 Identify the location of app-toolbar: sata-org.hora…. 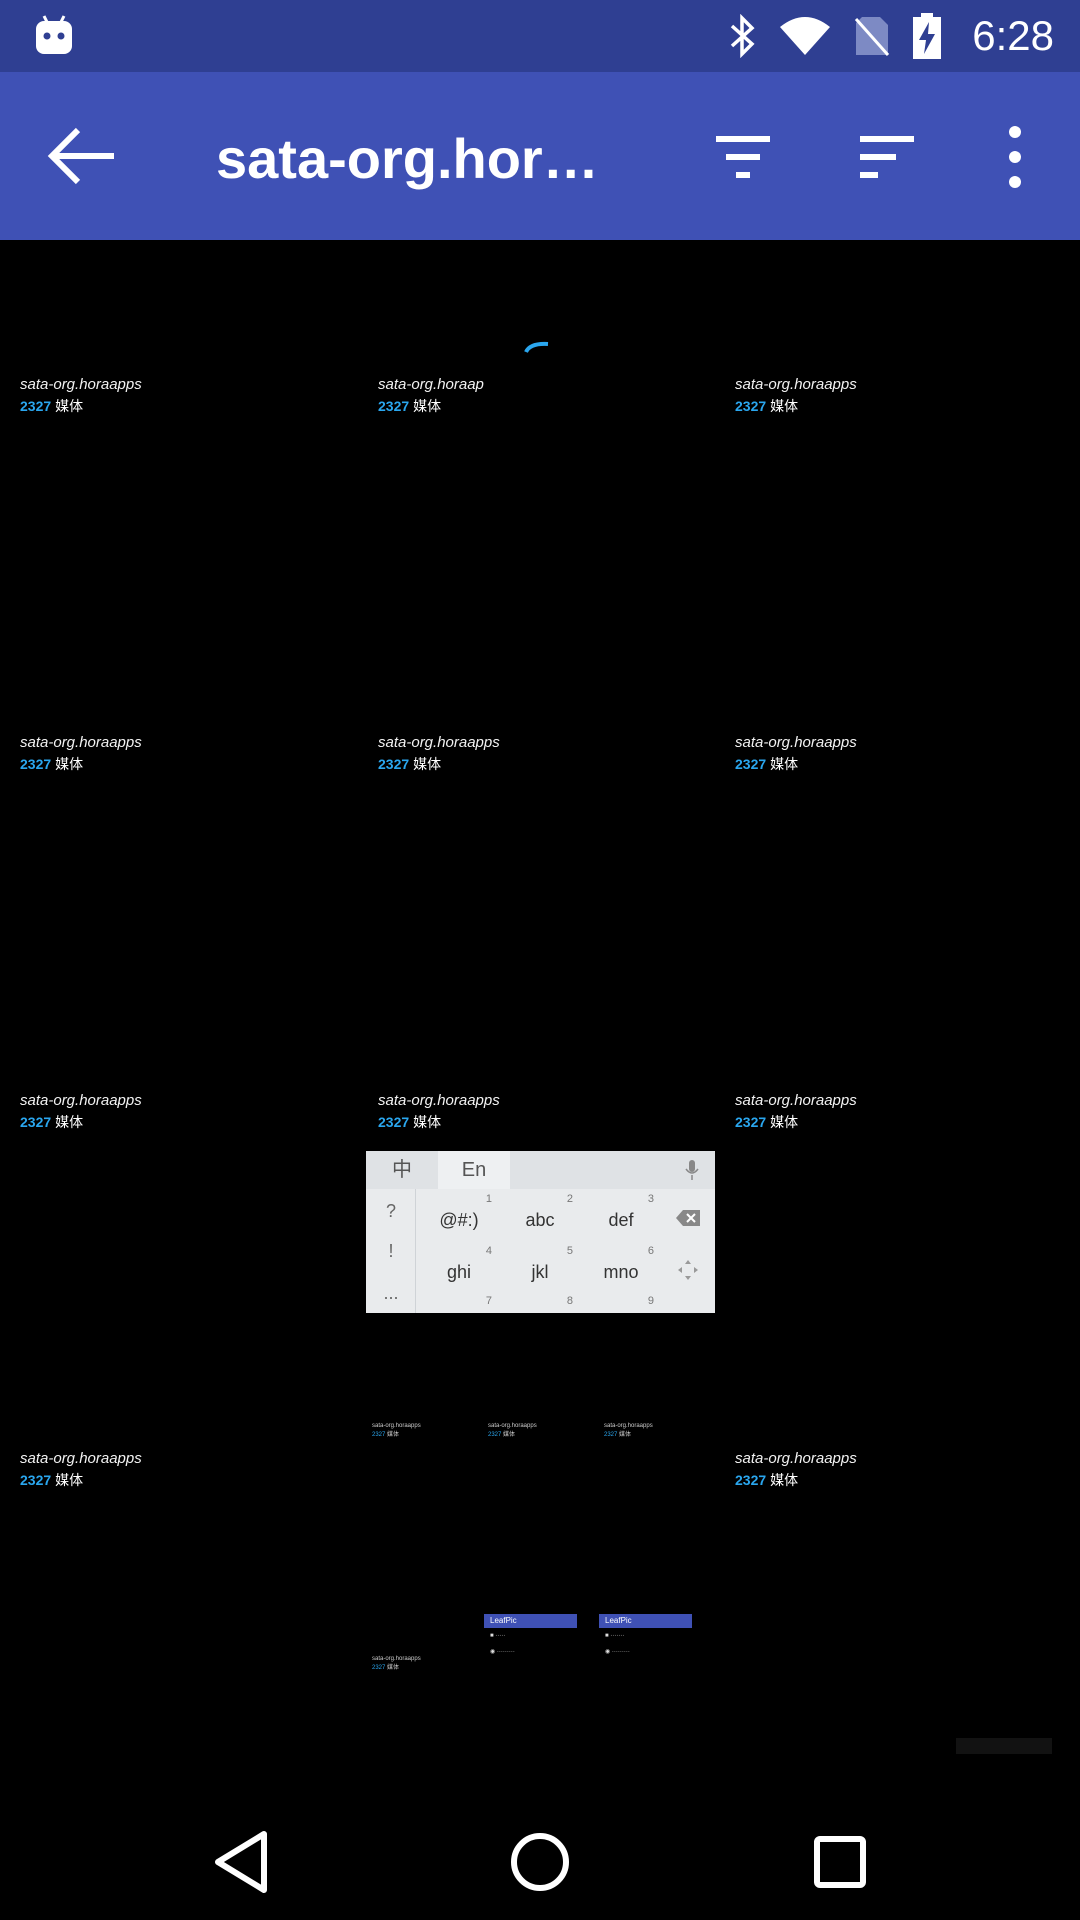
(540, 156).